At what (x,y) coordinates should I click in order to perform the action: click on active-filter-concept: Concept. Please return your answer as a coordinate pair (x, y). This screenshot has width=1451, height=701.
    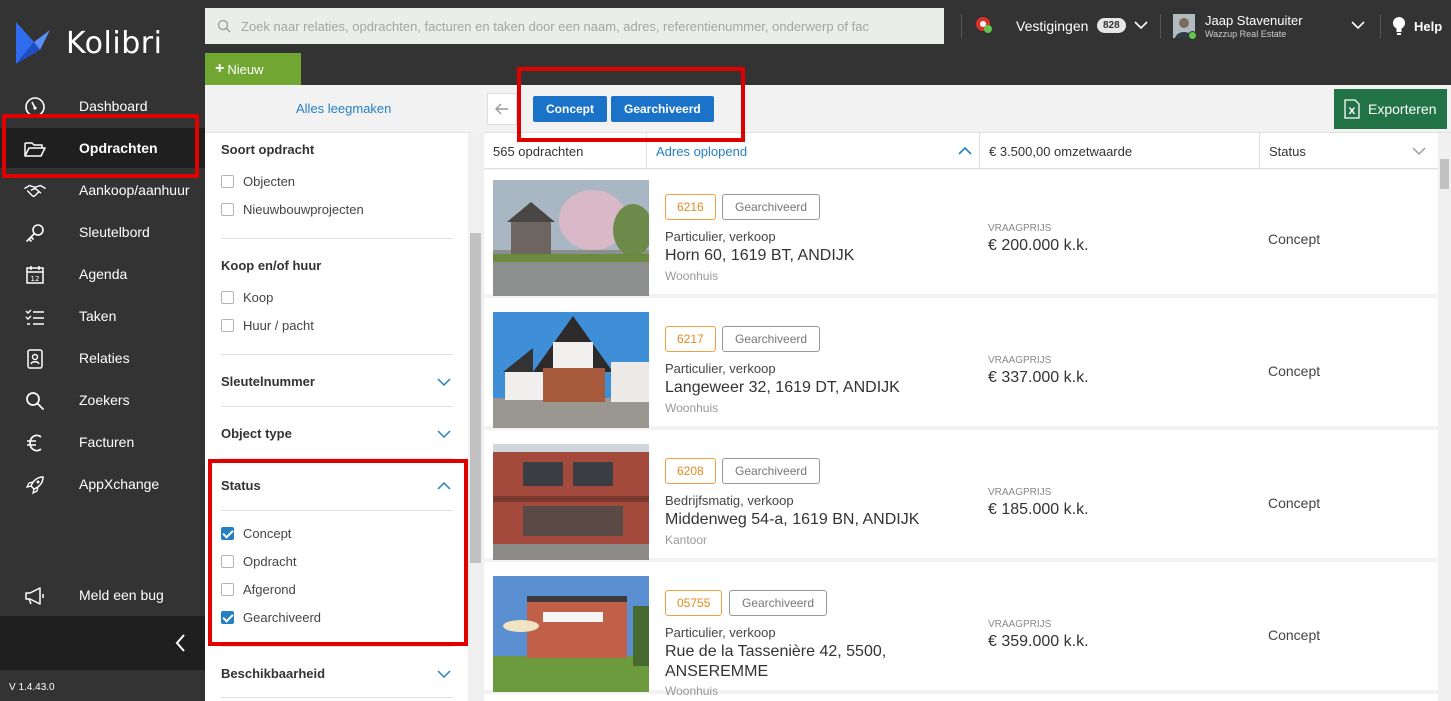
    Looking at the image, I should click on (570, 109).